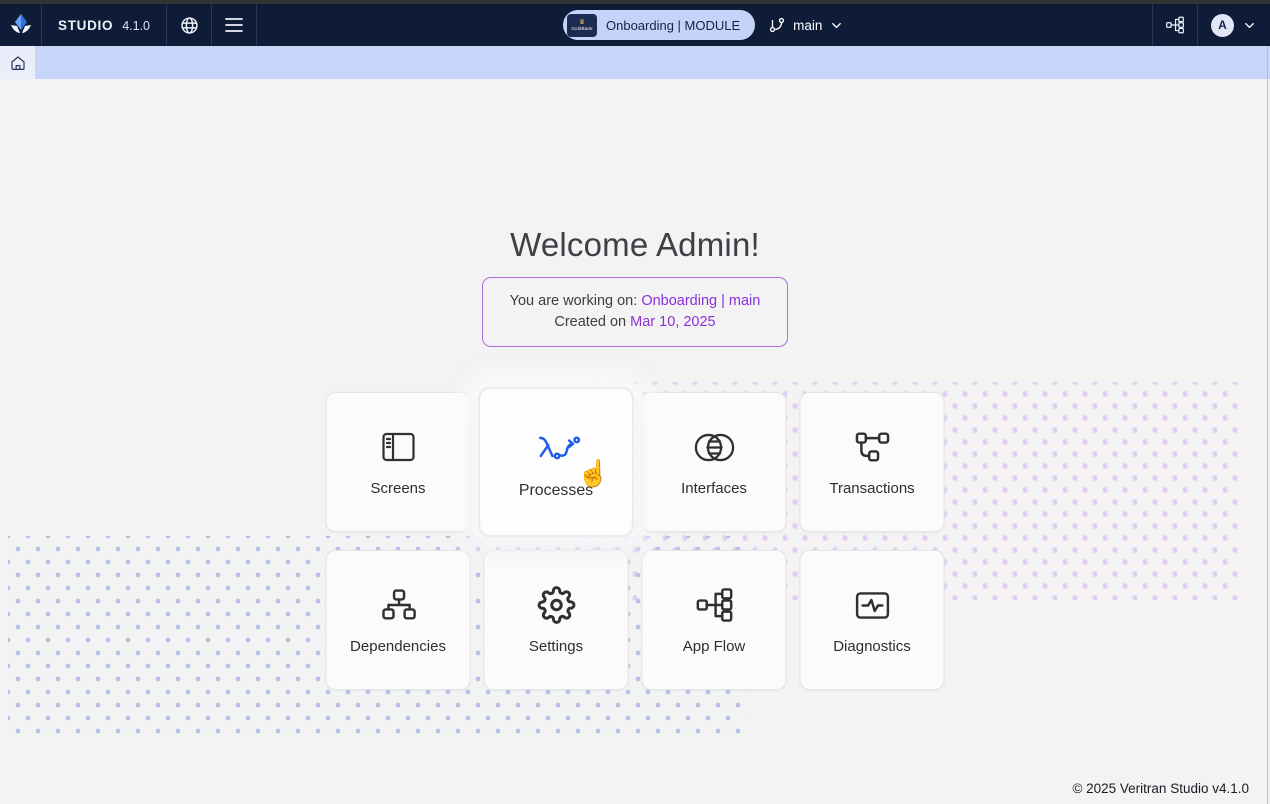 The width and height of the screenshot is (1270, 804). I want to click on module-badge-label: Onboarding | MODULE, so click(673, 25).